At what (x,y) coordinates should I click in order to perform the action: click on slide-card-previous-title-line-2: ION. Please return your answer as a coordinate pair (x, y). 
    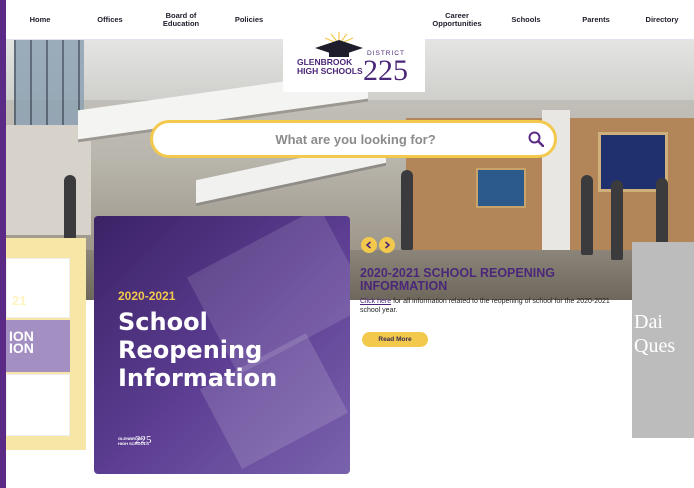
    Looking at the image, I should click on (21, 348).